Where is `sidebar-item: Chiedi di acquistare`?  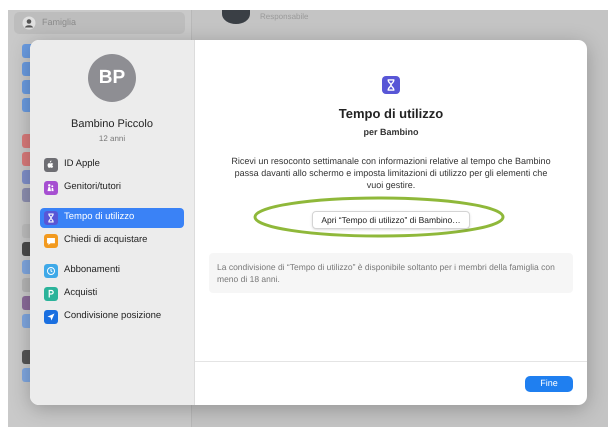
sidebar-item: Chiedi di acquistare is located at coordinates (112, 240).